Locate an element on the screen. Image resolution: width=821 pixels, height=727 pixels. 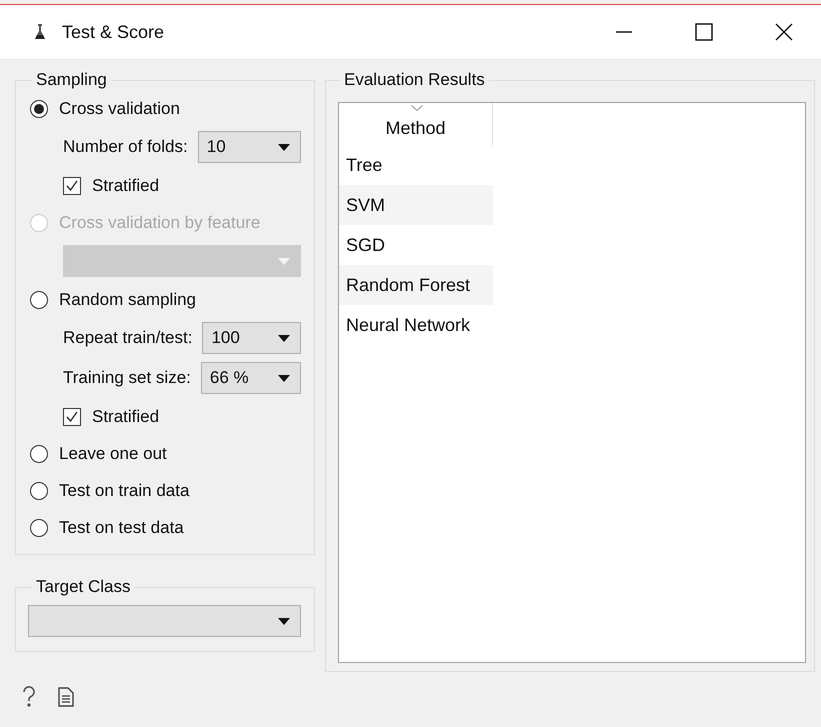
table-cell-text: Neural Network is located at coordinates (408, 325).